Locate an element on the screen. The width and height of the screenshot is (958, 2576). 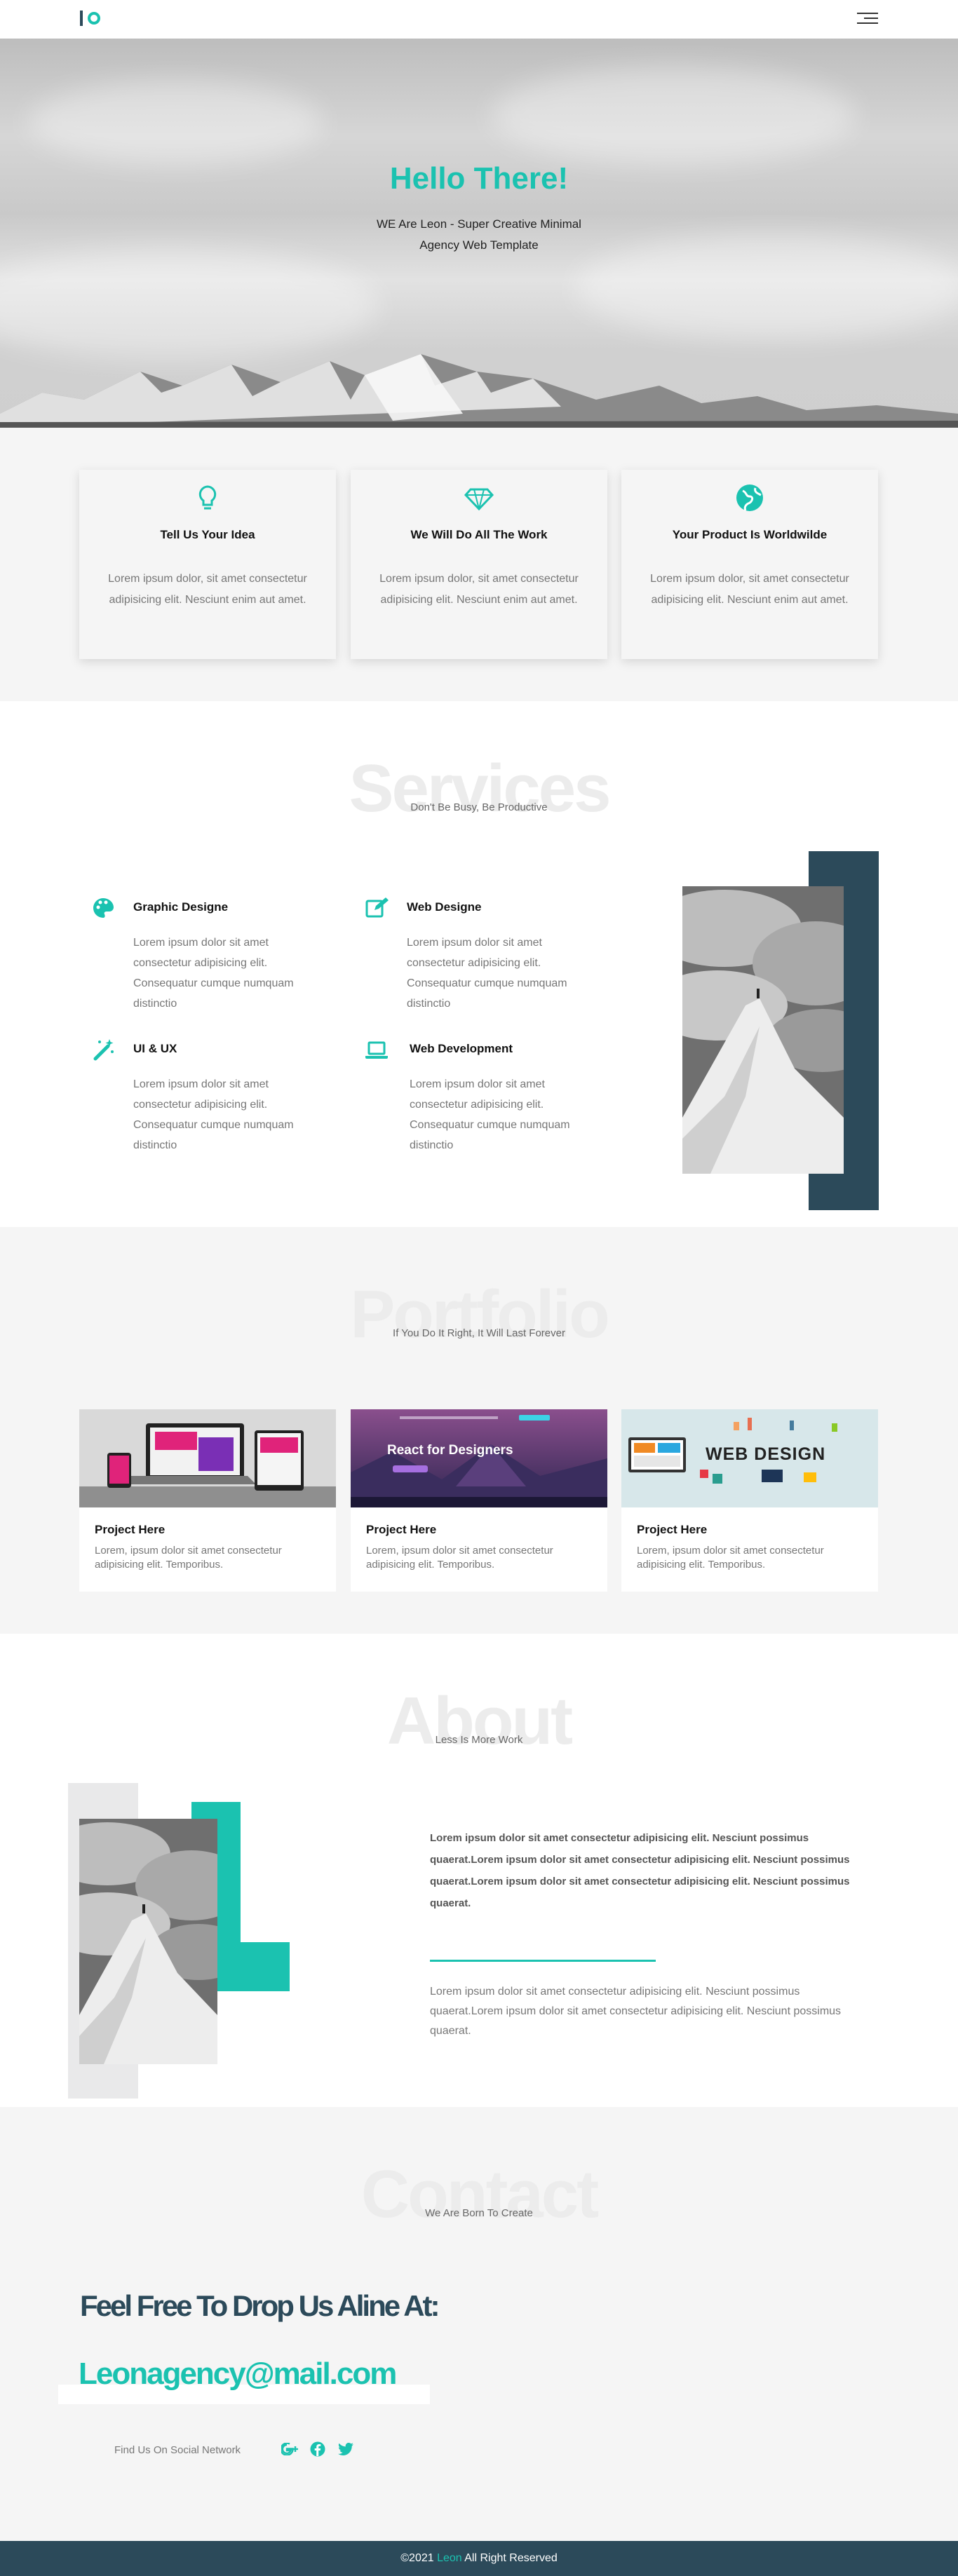
social-icons is located at coordinates (317, 2449).